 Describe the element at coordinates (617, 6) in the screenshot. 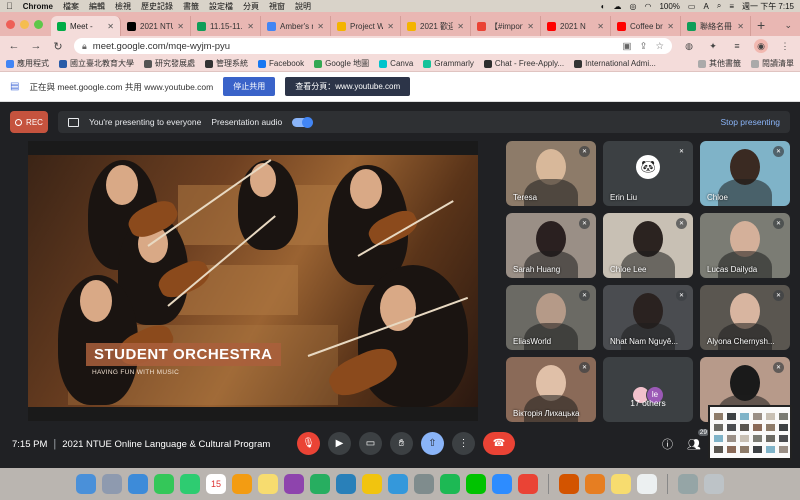

I see `cloud-icon: ☁` at that location.